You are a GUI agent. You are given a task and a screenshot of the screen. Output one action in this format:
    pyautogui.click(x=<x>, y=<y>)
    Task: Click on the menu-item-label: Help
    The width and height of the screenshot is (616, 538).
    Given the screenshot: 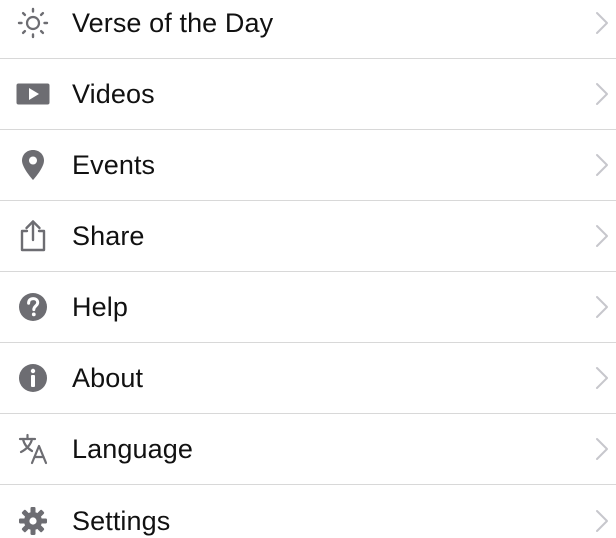 What is the action you would take?
    pyautogui.click(x=100, y=307)
    